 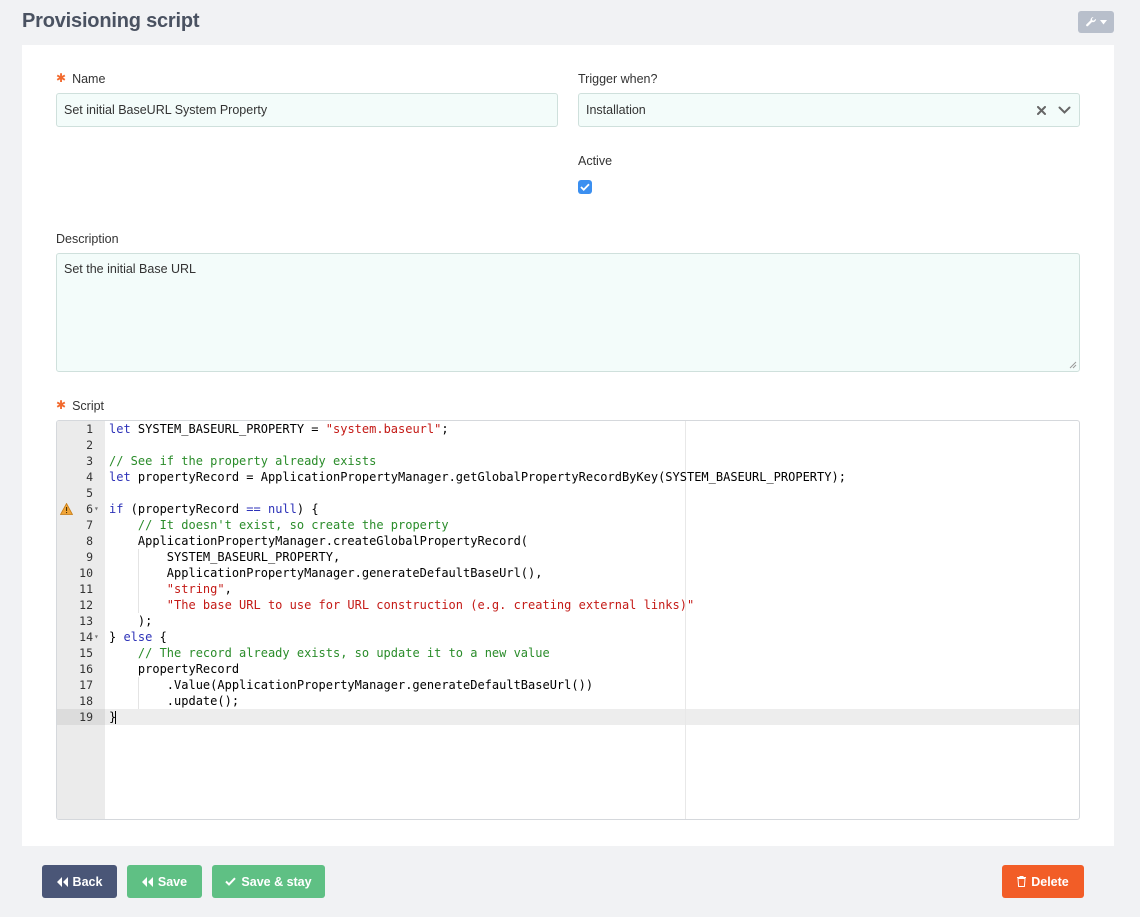 What do you see at coordinates (568, 637) in the screenshot?
I see `code-line: 14 ▾ } else {` at bounding box center [568, 637].